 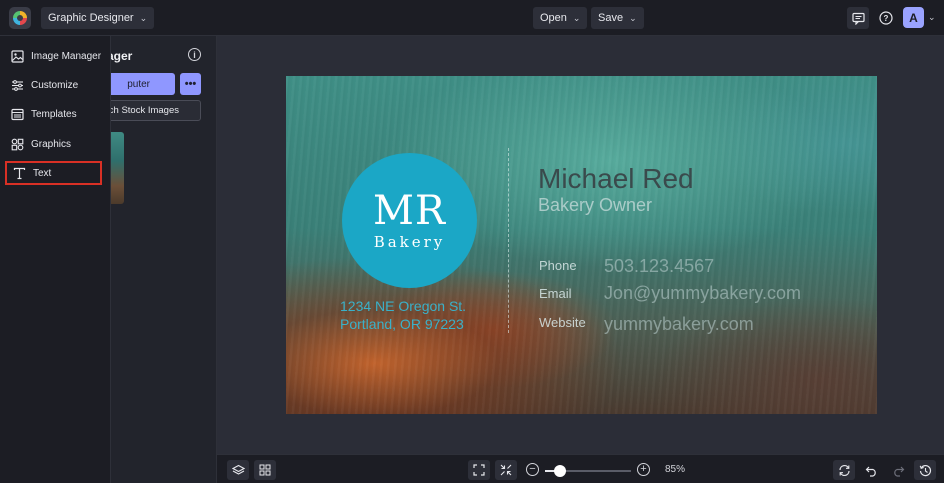 I want to click on redo-icon, so click(x=898, y=471).